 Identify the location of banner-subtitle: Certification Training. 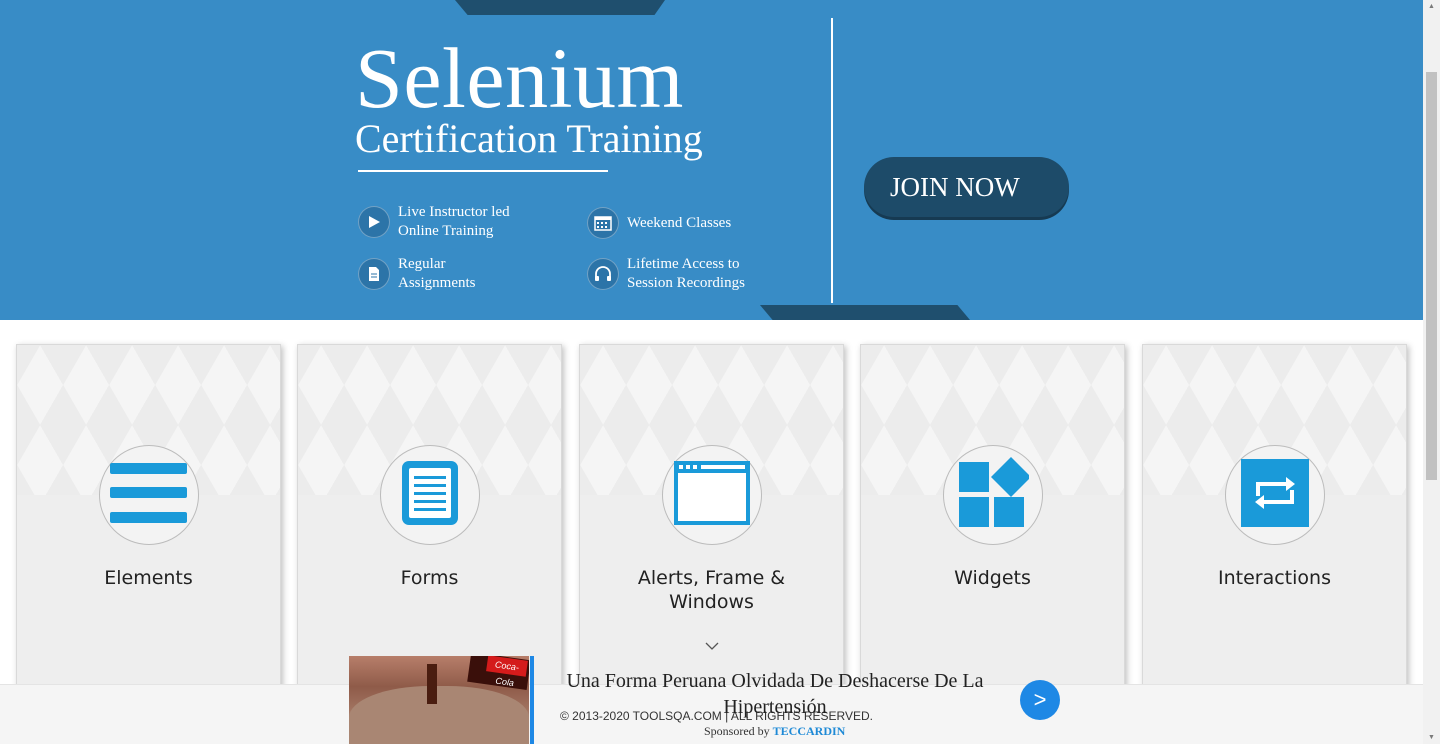
(529, 138).